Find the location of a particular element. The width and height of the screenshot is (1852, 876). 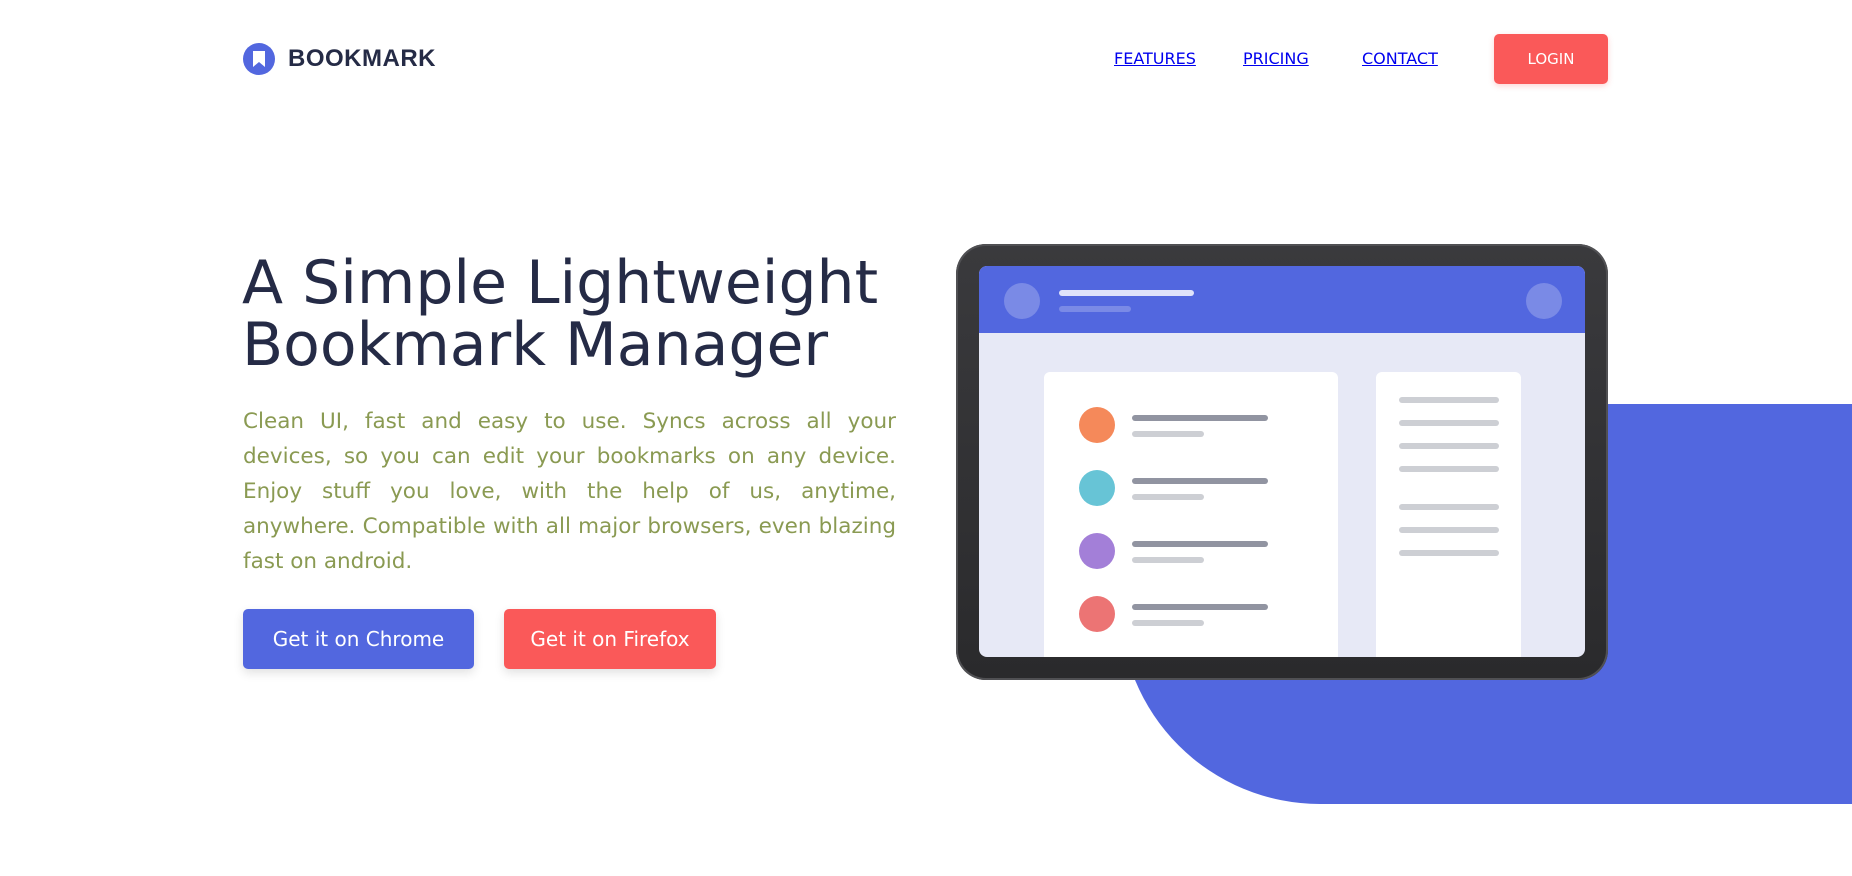

bookmark-icon is located at coordinates (259, 59).